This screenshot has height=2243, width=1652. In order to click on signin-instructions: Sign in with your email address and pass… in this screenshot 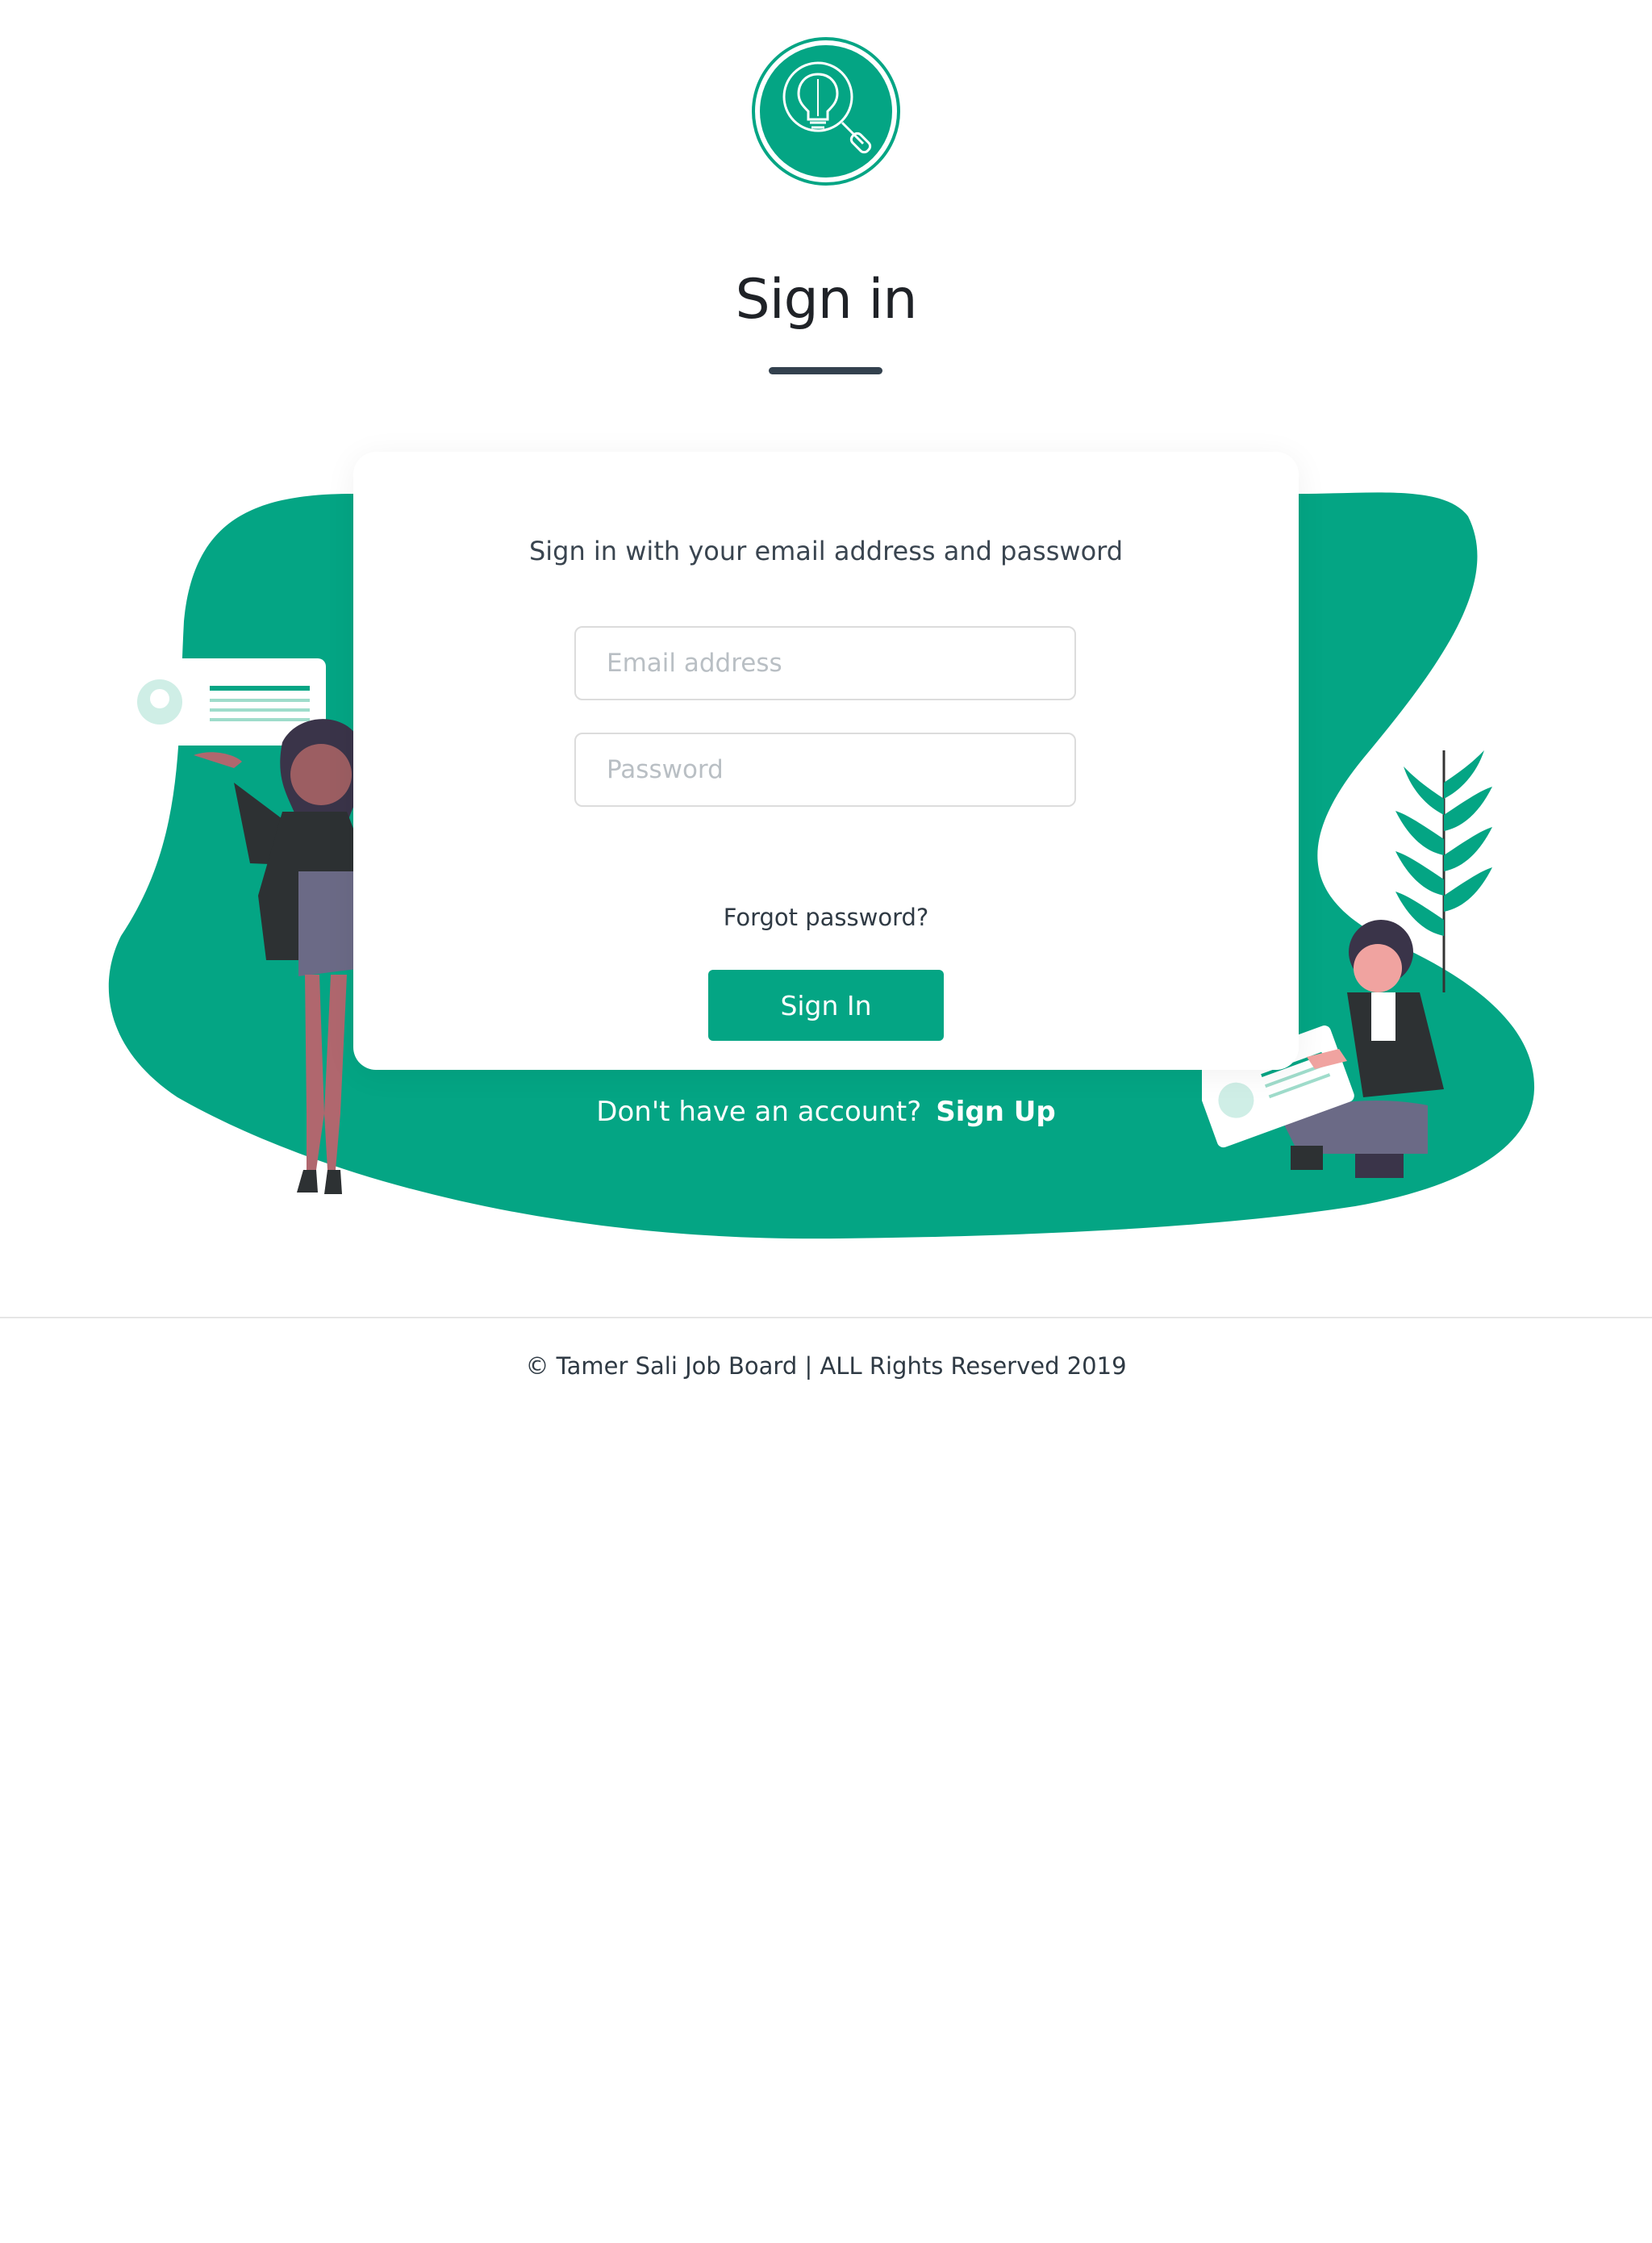, I will do `click(826, 551)`.